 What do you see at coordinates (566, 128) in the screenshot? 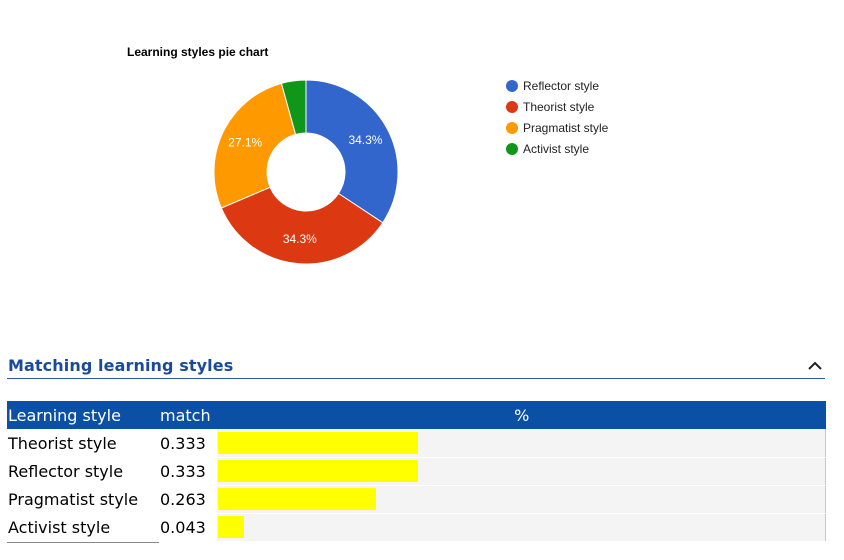
I see `legend-label: Pragmatist style` at bounding box center [566, 128].